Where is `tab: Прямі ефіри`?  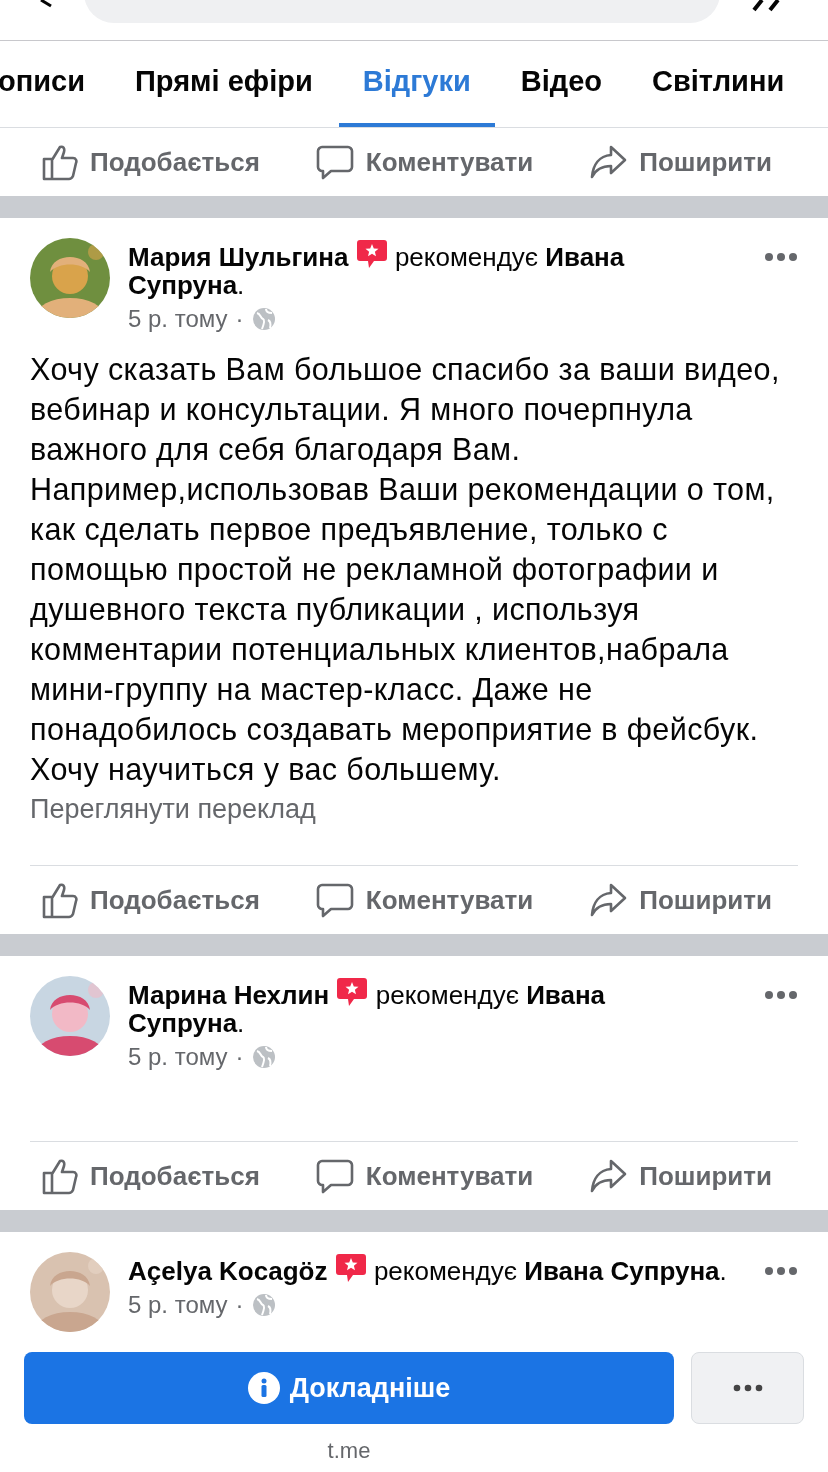 tab: Прямі ефіри is located at coordinates (224, 84).